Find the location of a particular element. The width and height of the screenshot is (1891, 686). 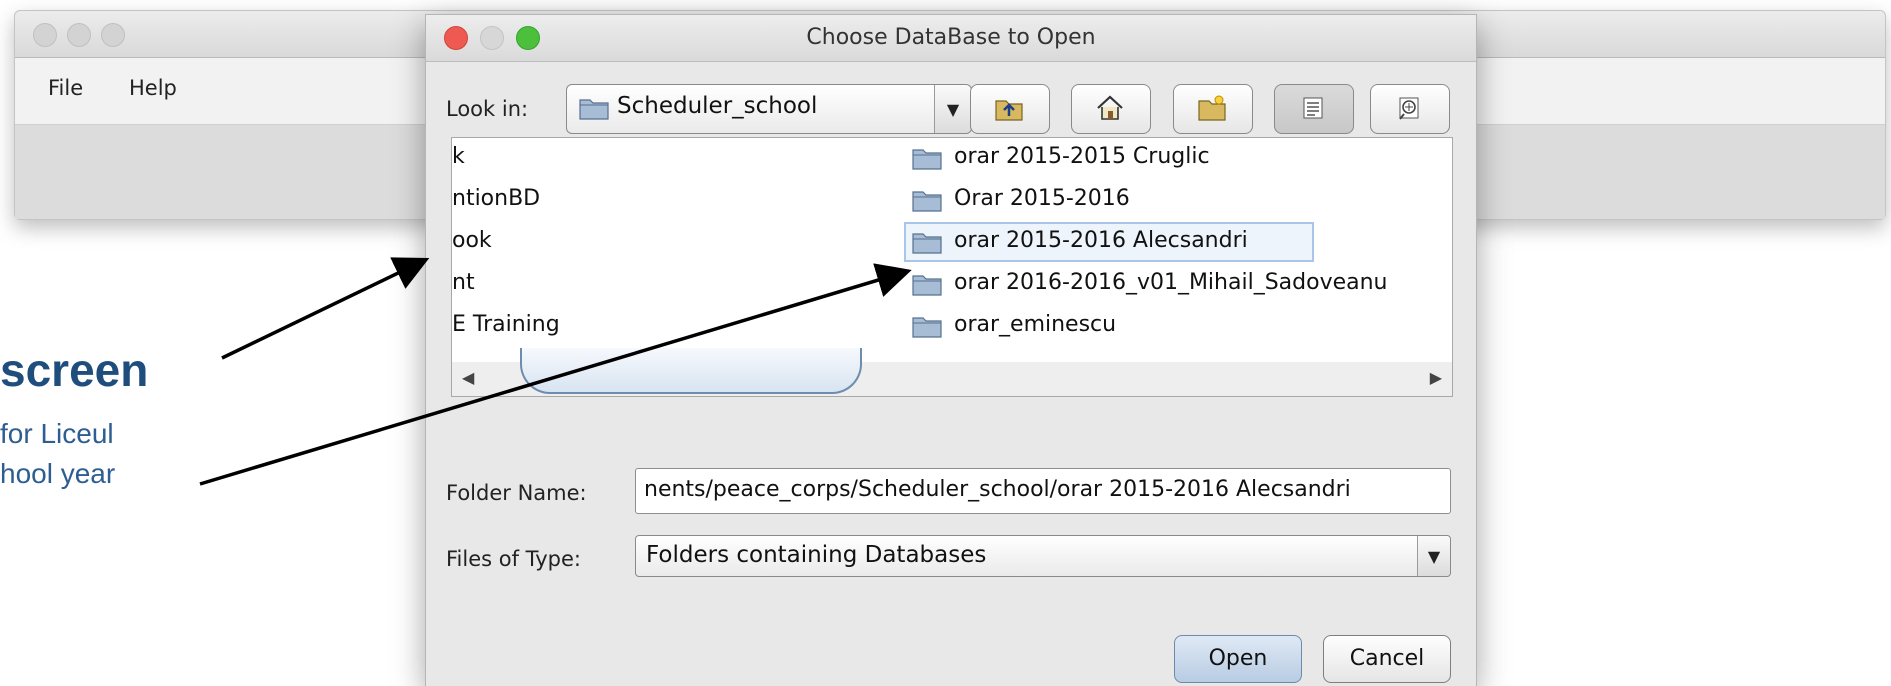

home-button is located at coordinates (1111, 109).